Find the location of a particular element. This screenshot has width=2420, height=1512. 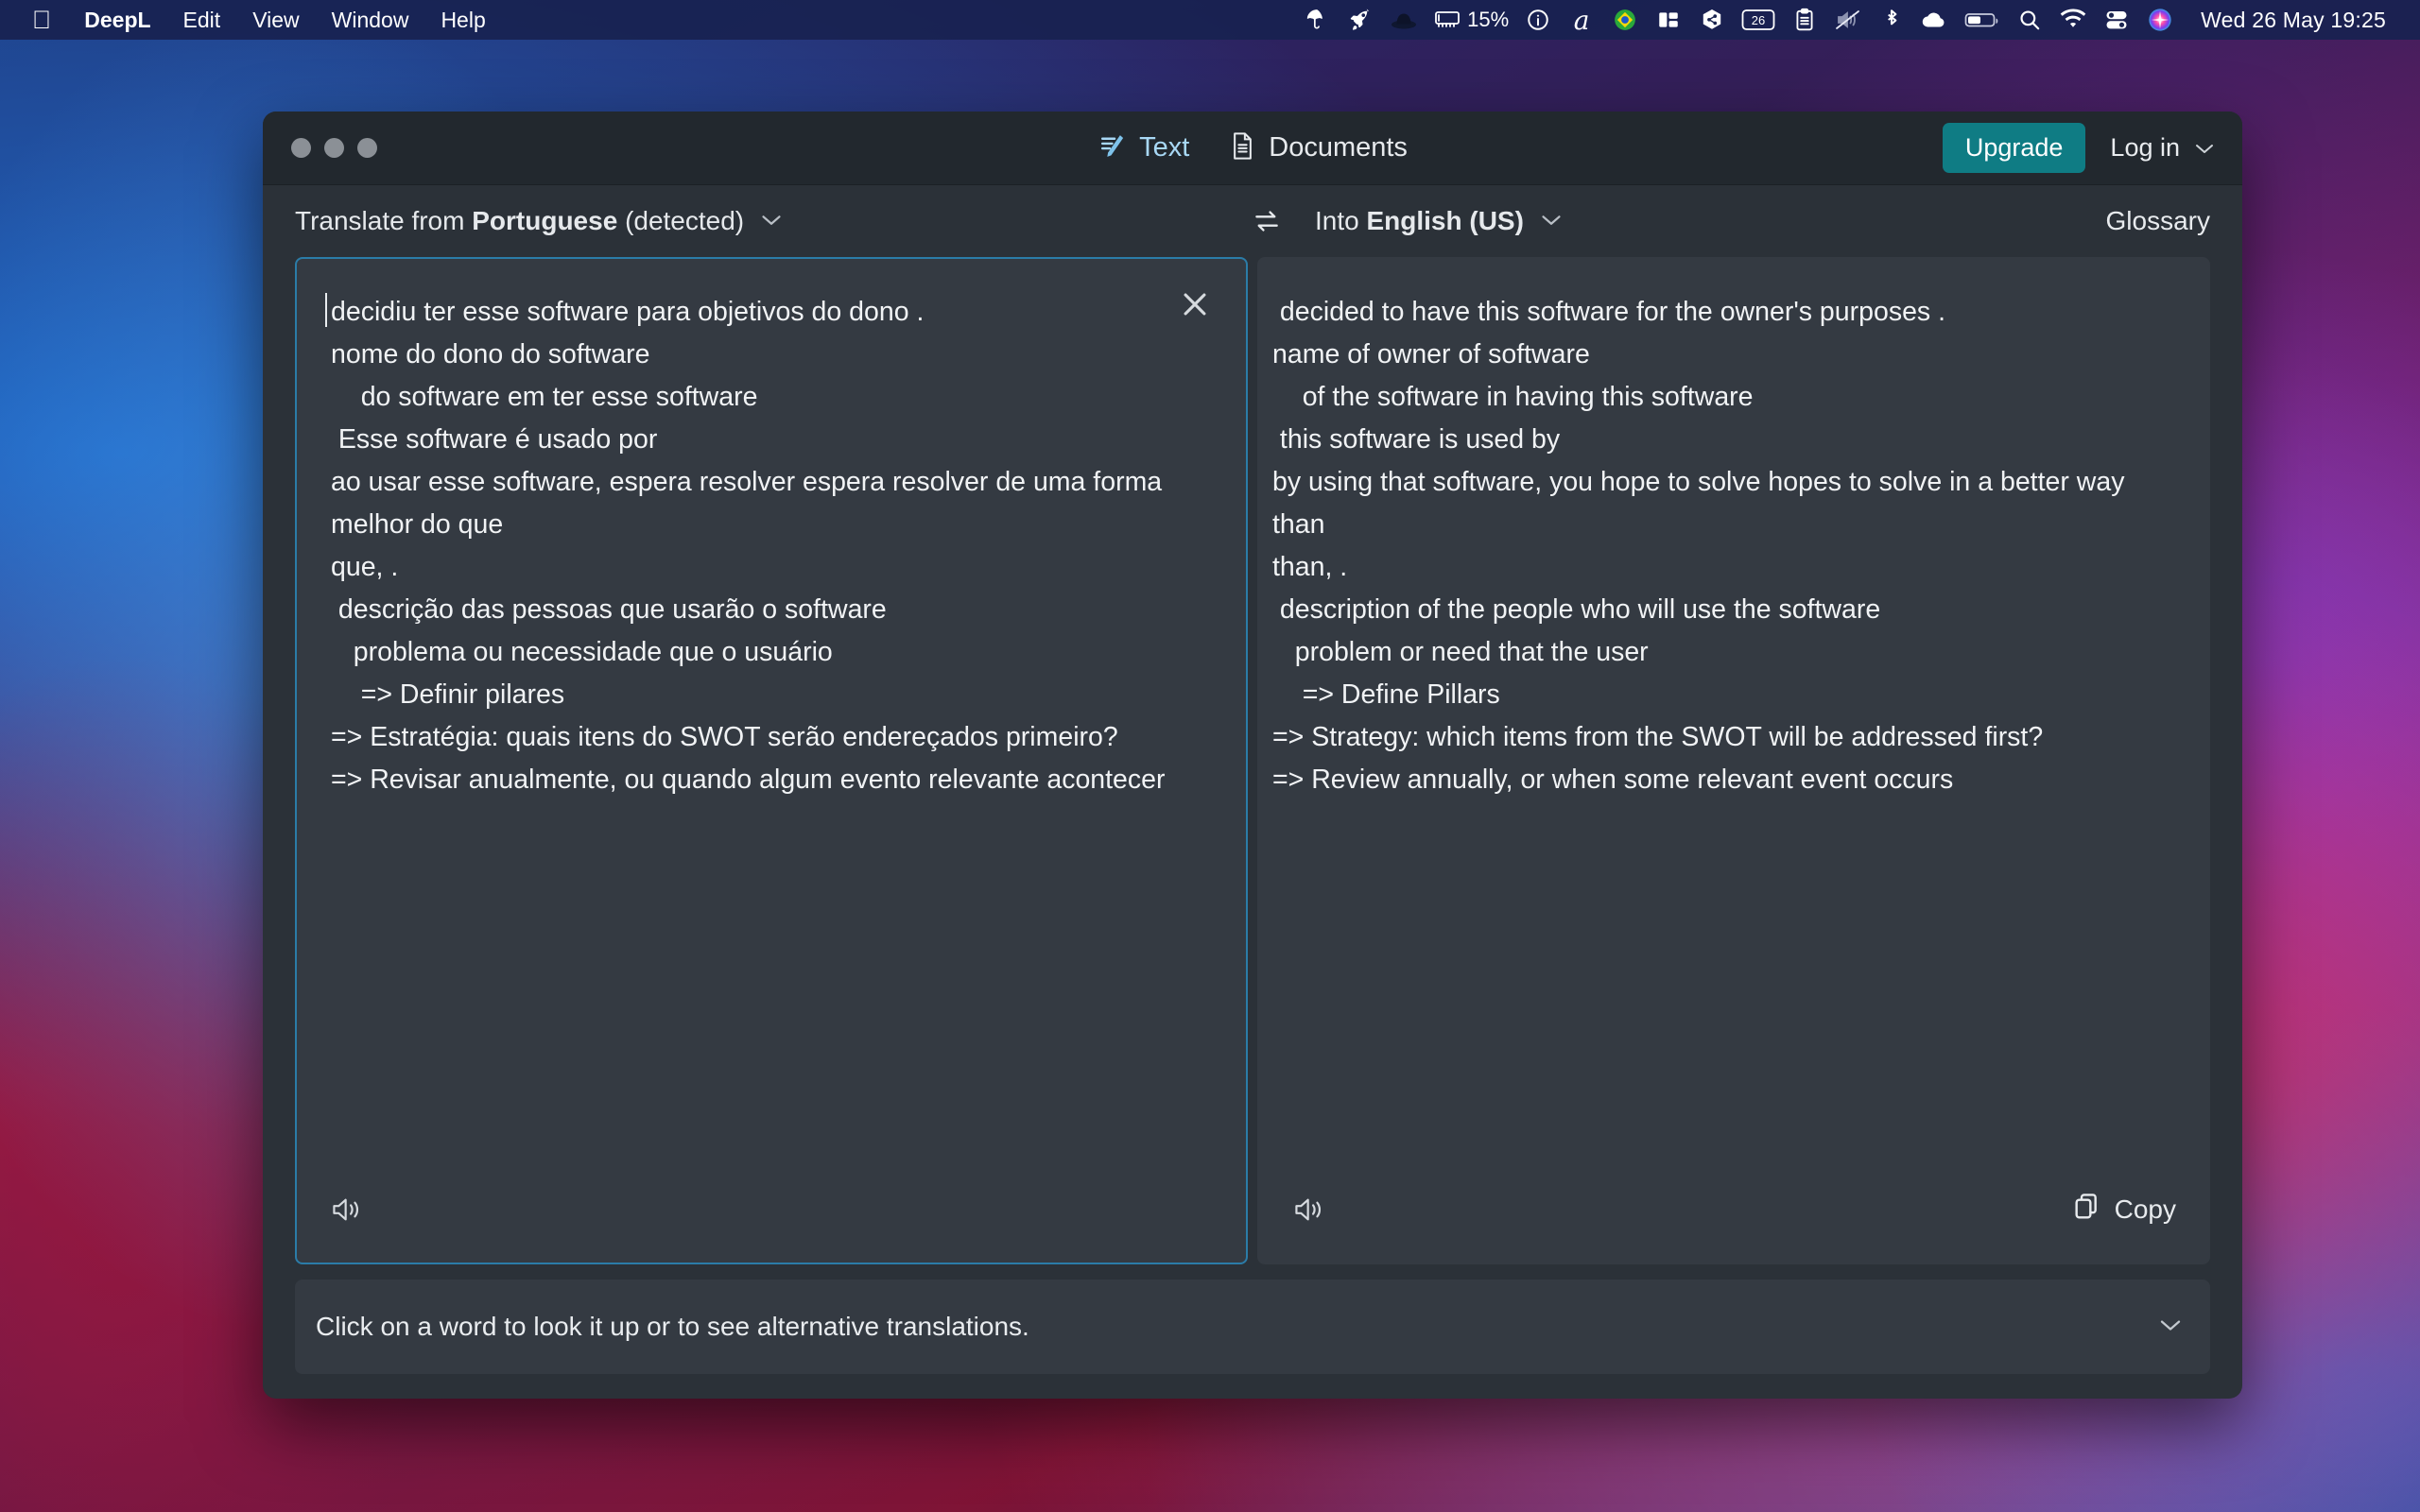

mute-icon is located at coordinates (1848, 20).